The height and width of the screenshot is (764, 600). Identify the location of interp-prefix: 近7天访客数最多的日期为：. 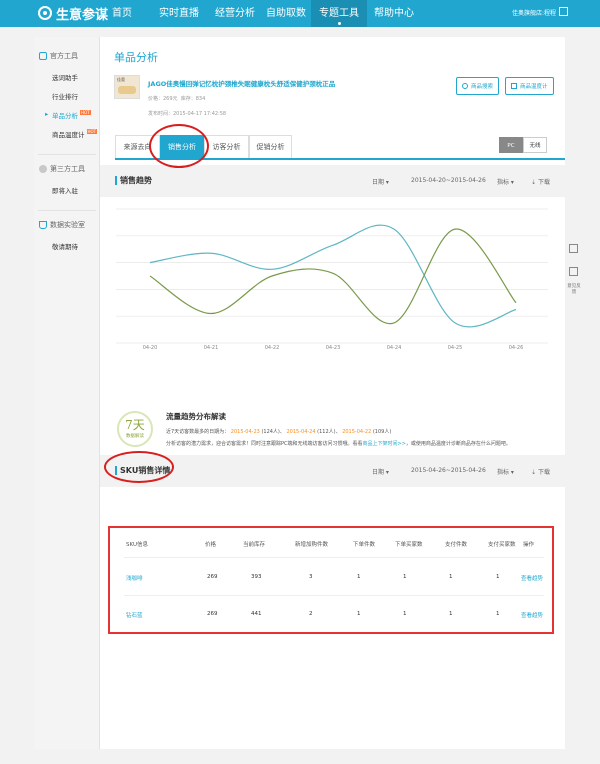
(198, 432).